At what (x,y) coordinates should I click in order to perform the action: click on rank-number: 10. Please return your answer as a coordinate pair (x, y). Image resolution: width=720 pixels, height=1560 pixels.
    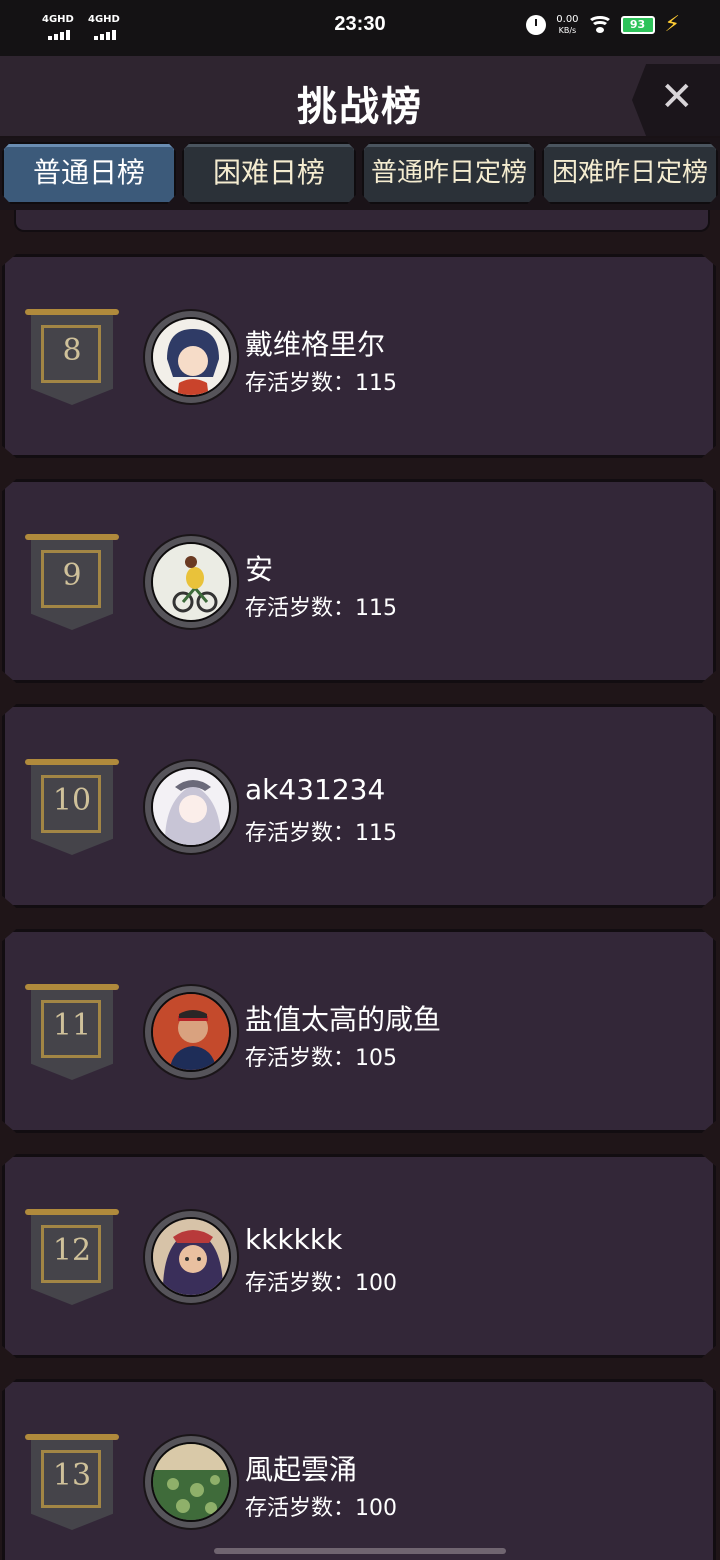
    Looking at the image, I should click on (72, 800).